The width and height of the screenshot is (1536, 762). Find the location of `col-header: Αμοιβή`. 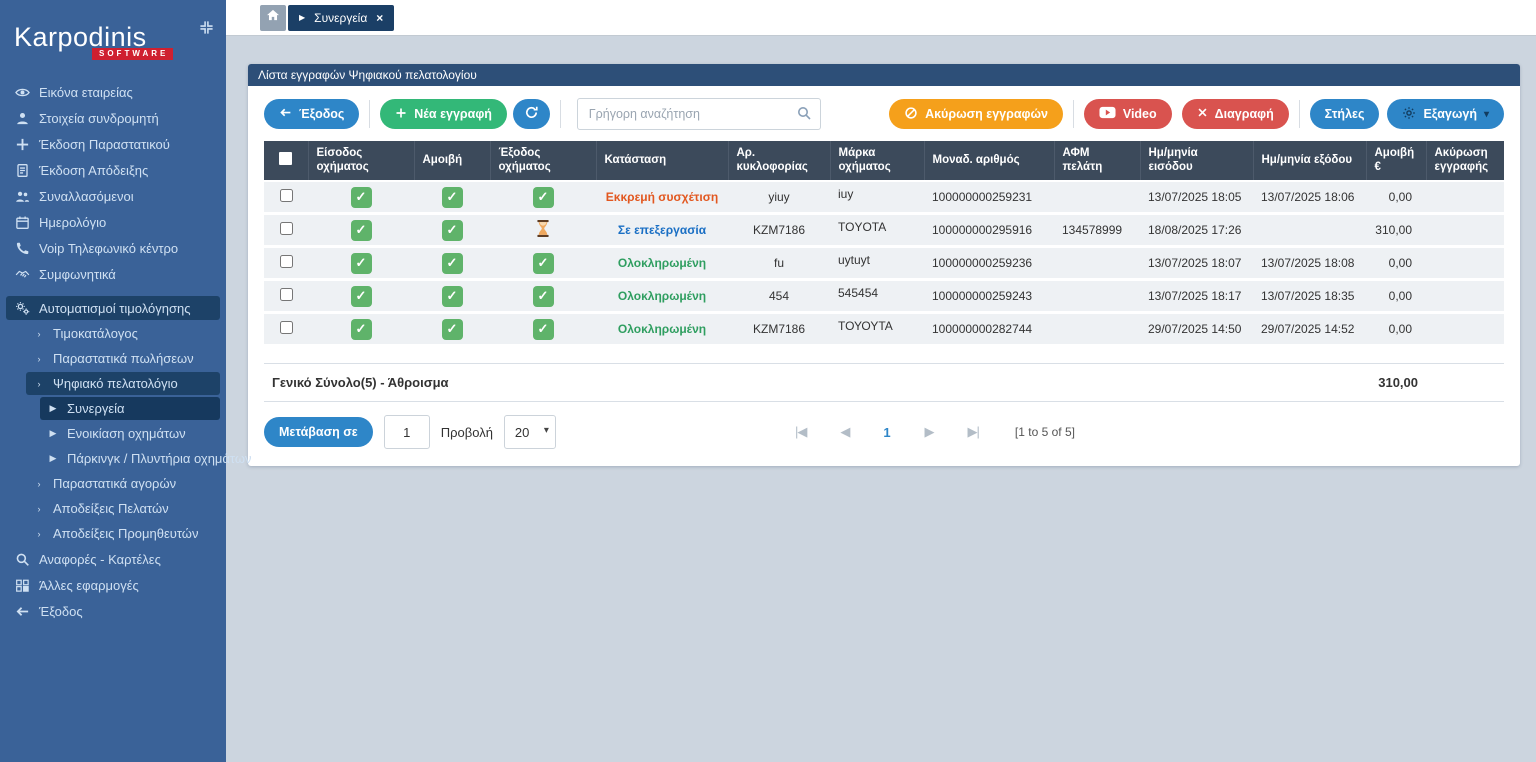

col-header: Αμοιβή is located at coordinates (452, 161).